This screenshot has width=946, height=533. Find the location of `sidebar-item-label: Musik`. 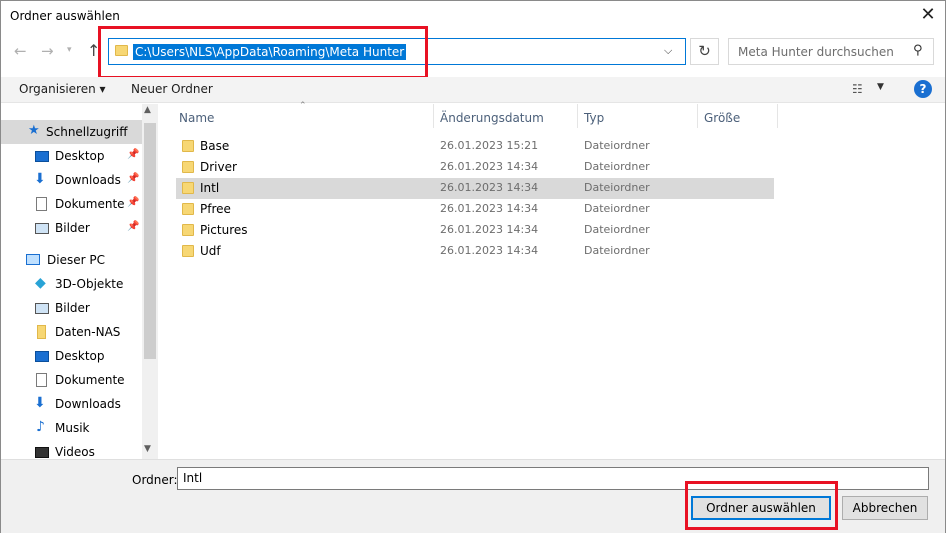

sidebar-item-label: Musik is located at coordinates (72, 428).